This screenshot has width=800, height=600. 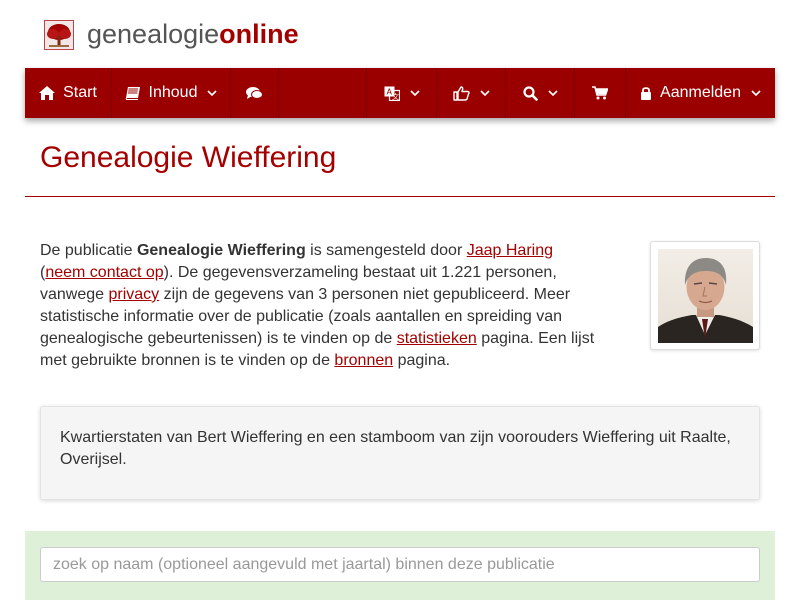 I want to click on cart-icon, so click(x=600, y=93).